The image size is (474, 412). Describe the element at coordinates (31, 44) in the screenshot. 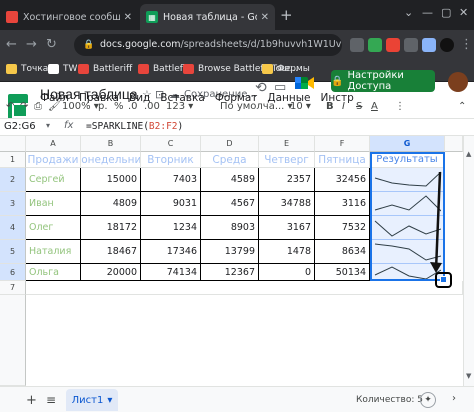

I see `forward-icon: →` at that location.